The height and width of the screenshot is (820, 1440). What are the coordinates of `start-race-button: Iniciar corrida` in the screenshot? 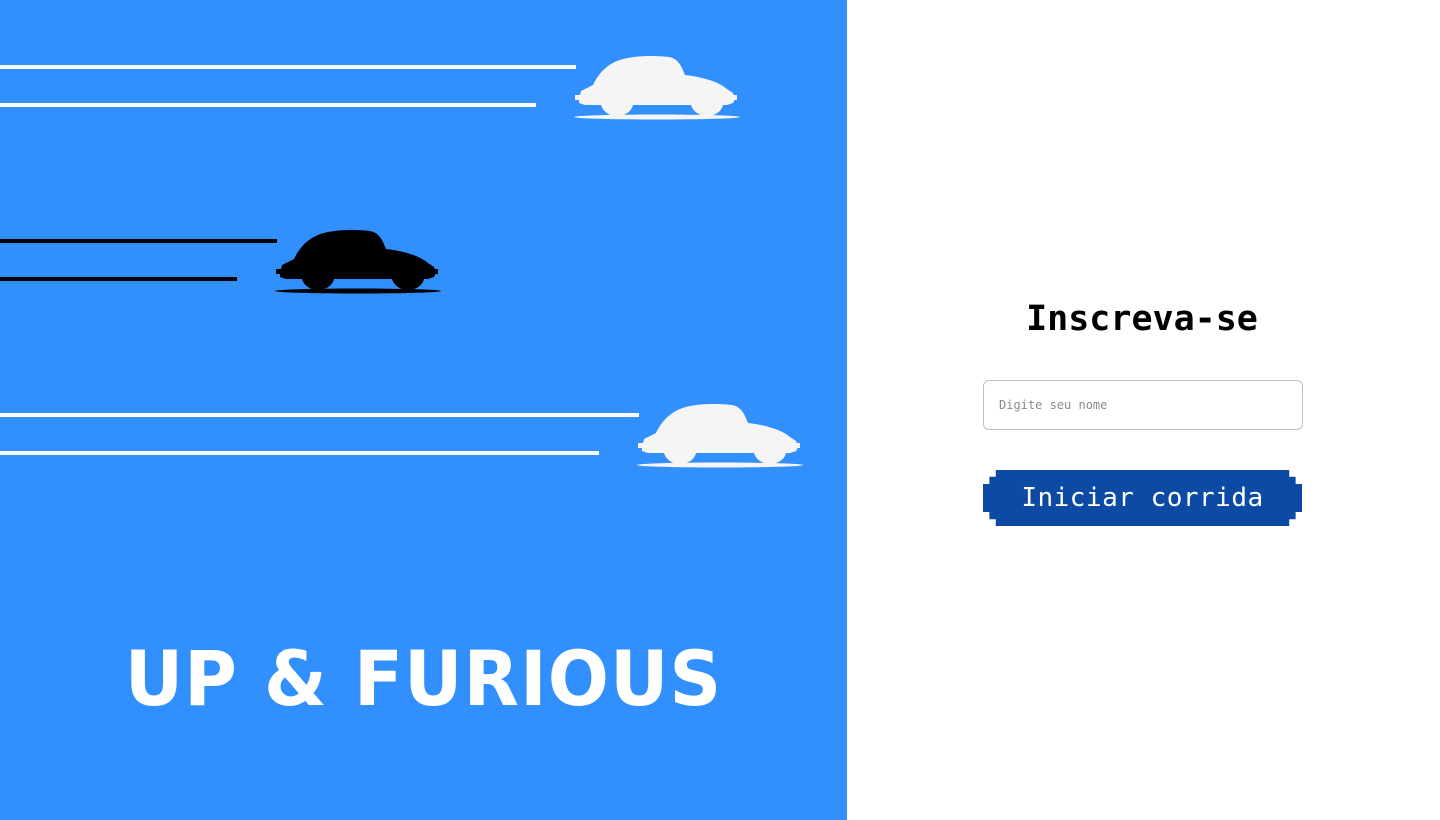 It's located at (1142, 498).